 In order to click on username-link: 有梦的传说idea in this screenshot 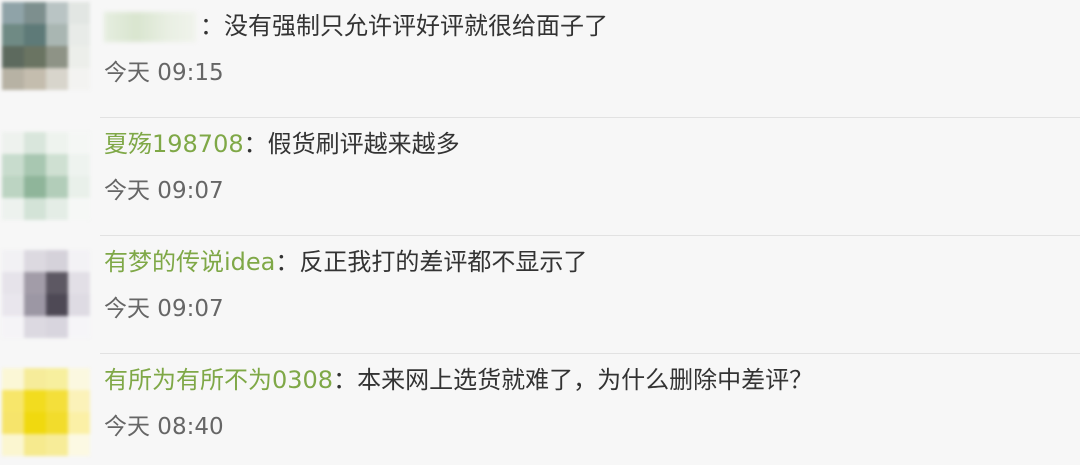, I will do `click(189, 262)`.